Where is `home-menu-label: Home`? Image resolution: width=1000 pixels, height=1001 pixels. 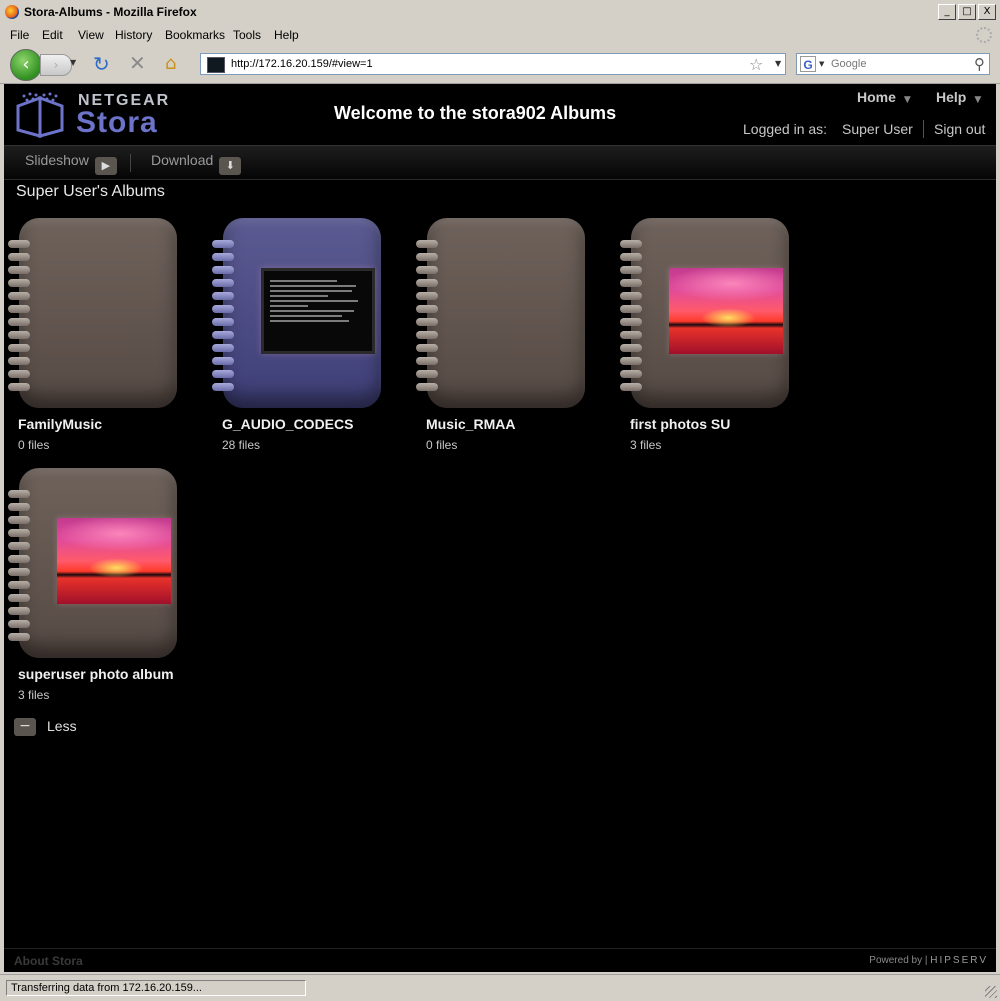
home-menu-label: Home is located at coordinates (876, 97).